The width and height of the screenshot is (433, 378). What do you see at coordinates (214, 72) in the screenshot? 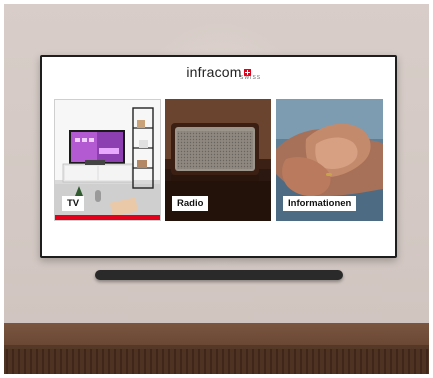
I see `logo-wordmark: infracom` at bounding box center [214, 72].